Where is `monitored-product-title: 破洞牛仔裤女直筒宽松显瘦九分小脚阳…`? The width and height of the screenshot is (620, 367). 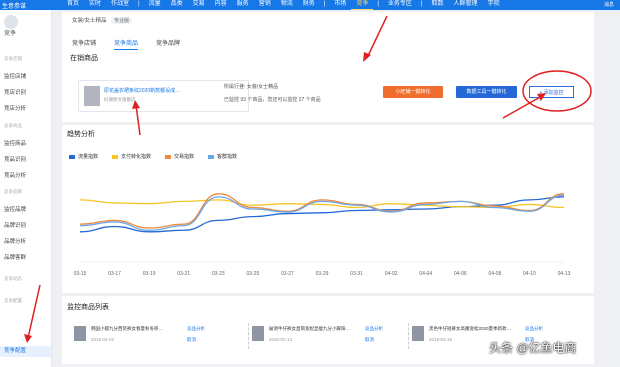 monitored-product-title: 破洞牛仔裤女直筒宽松显瘦九分小脚阳… is located at coordinates (311, 329).